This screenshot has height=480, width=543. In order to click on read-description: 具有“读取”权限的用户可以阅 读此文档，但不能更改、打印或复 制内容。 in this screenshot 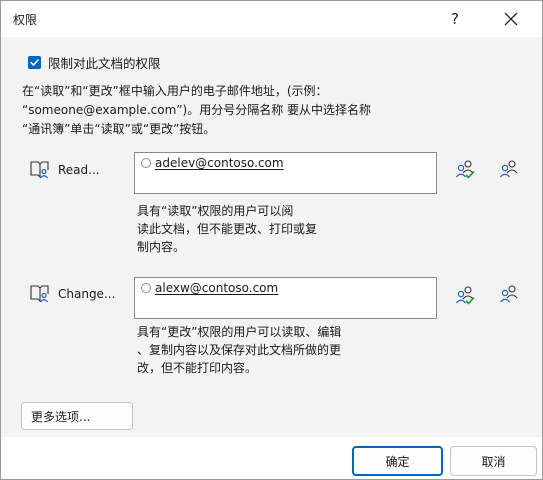, I will do `click(247, 229)`.